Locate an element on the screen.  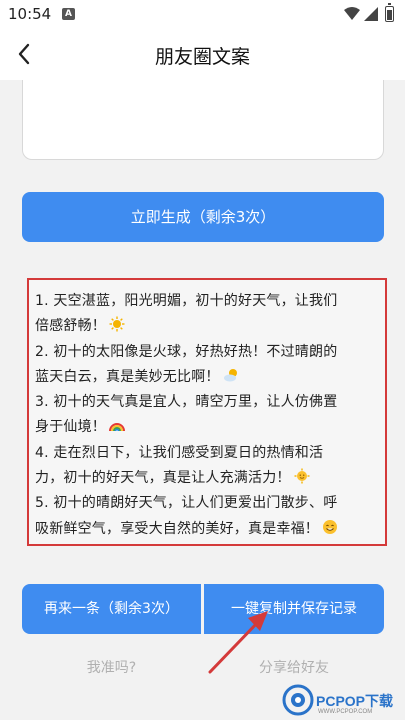
accuracy-link: 我准吗? is located at coordinates (111, 667).